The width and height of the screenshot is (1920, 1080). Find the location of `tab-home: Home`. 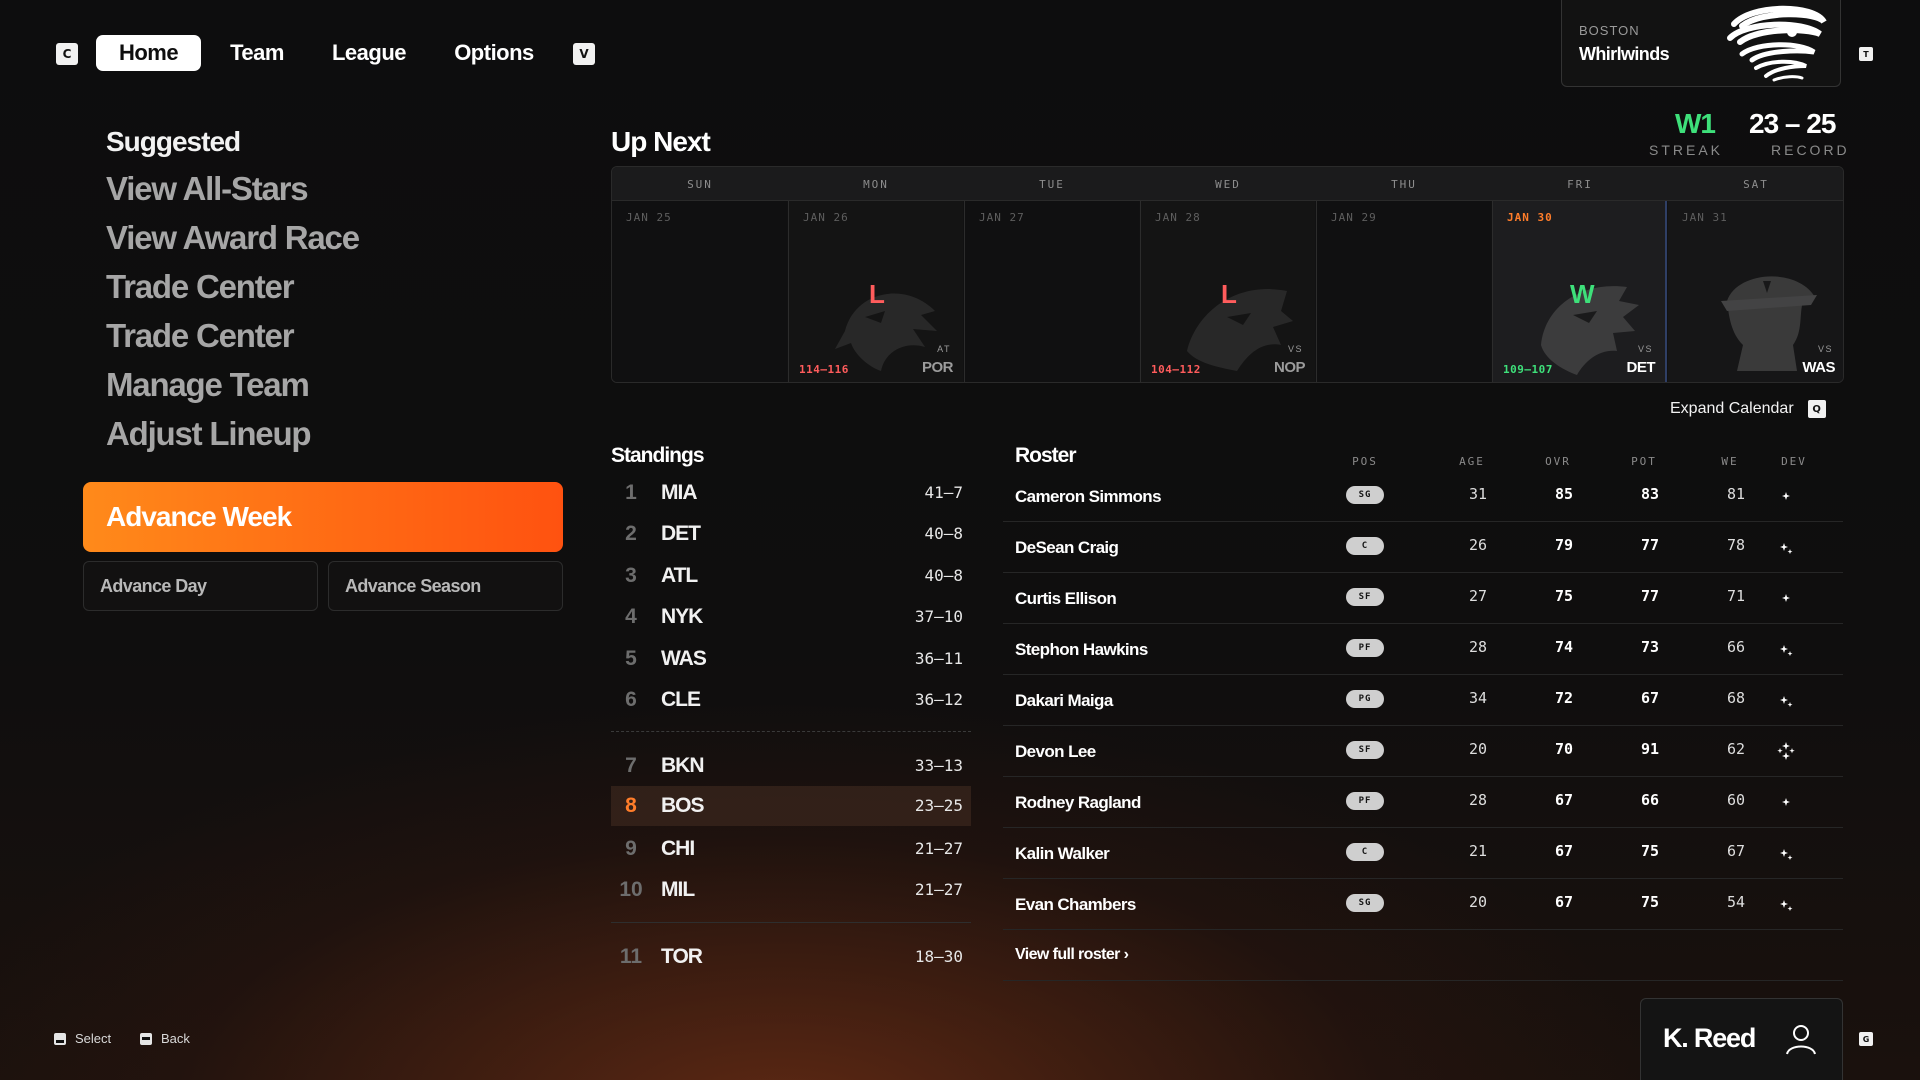

tab-home: Home is located at coordinates (148, 53).